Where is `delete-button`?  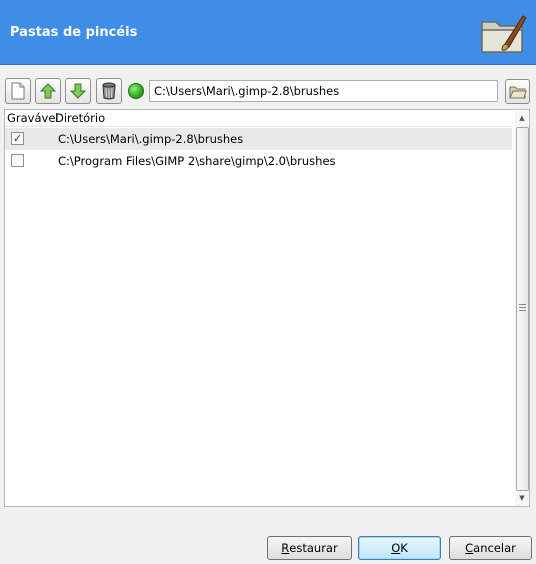 delete-button is located at coordinates (109, 91).